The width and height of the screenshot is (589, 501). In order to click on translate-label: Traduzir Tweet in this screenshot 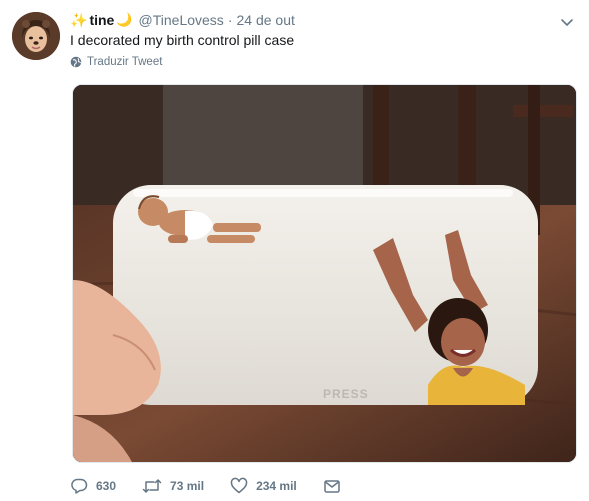, I will do `click(125, 62)`.